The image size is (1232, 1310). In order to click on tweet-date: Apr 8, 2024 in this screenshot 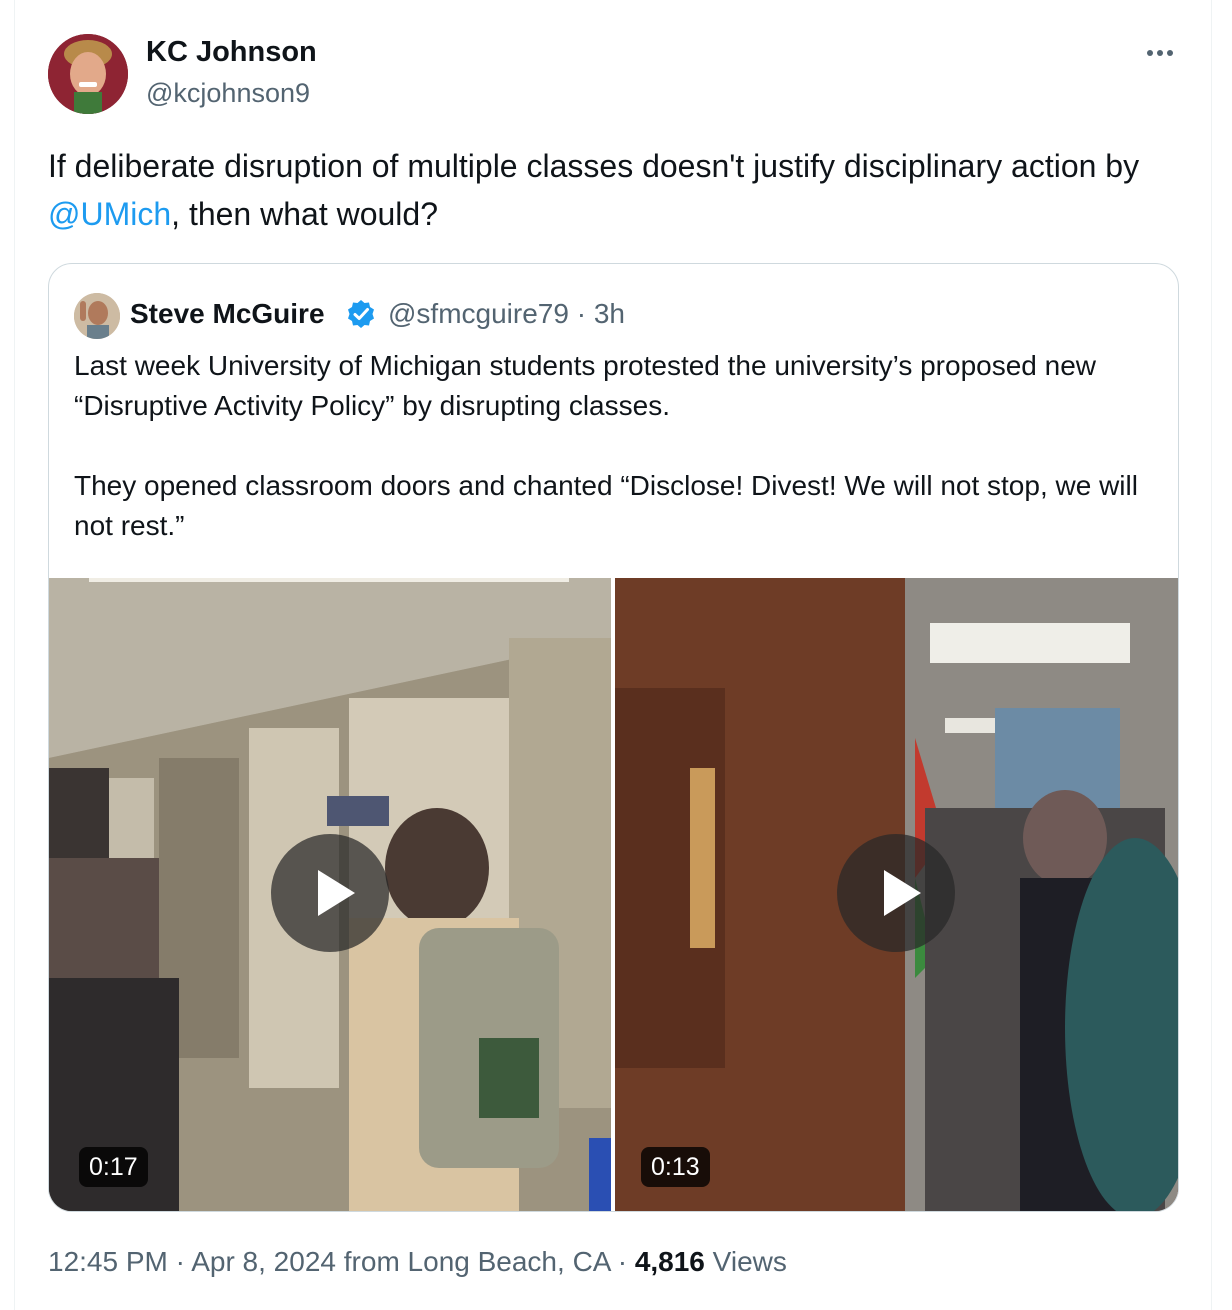, I will do `click(263, 1261)`.